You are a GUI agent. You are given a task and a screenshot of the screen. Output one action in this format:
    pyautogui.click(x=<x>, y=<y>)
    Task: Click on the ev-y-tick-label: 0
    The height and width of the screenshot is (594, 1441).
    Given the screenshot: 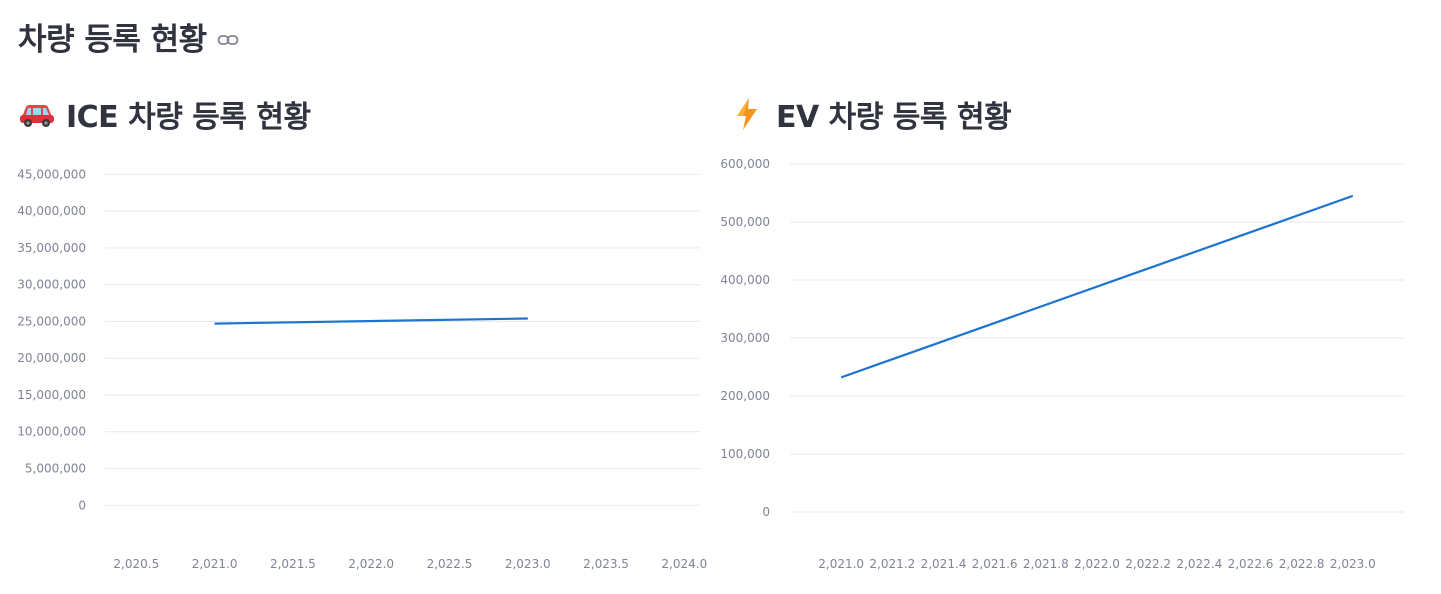 What is the action you would take?
    pyautogui.click(x=766, y=512)
    